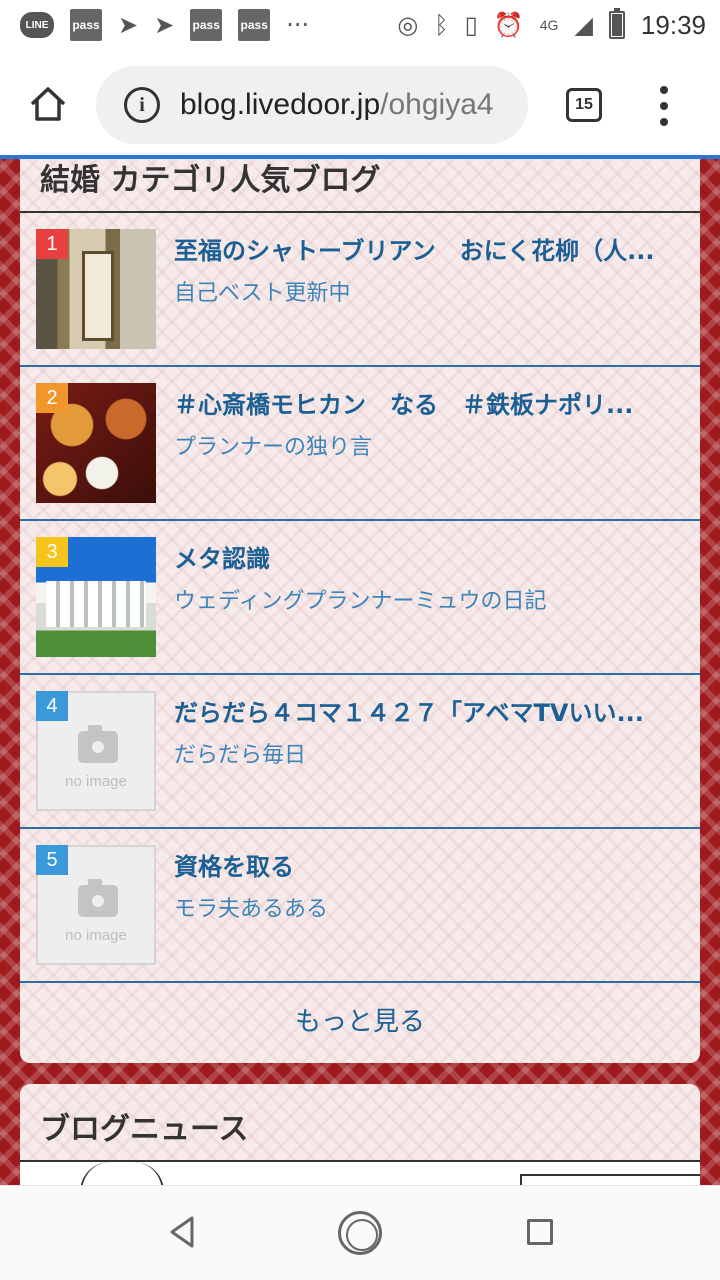  What do you see at coordinates (298, 25) in the screenshot?
I see `more-notifications-icon: ···` at bounding box center [298, 25].